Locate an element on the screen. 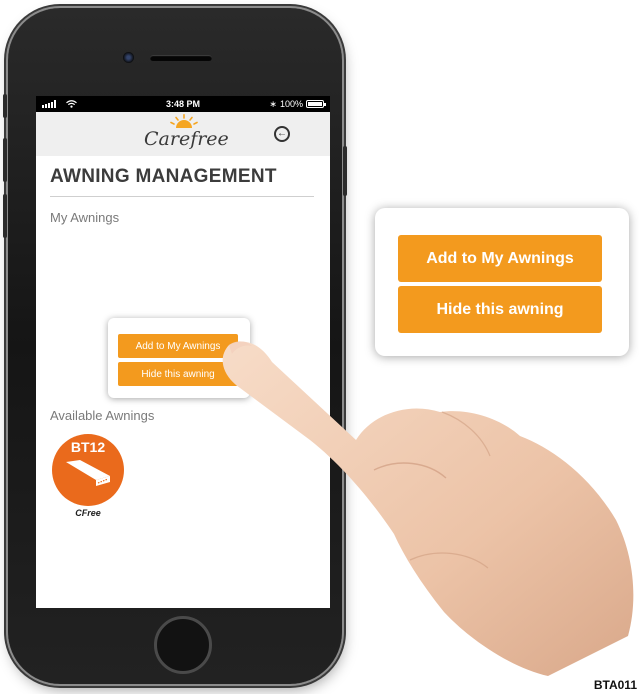 This screenshot has width=639, height=694. my-awnings-label: My Awnings is located at coordinates (85, 217).